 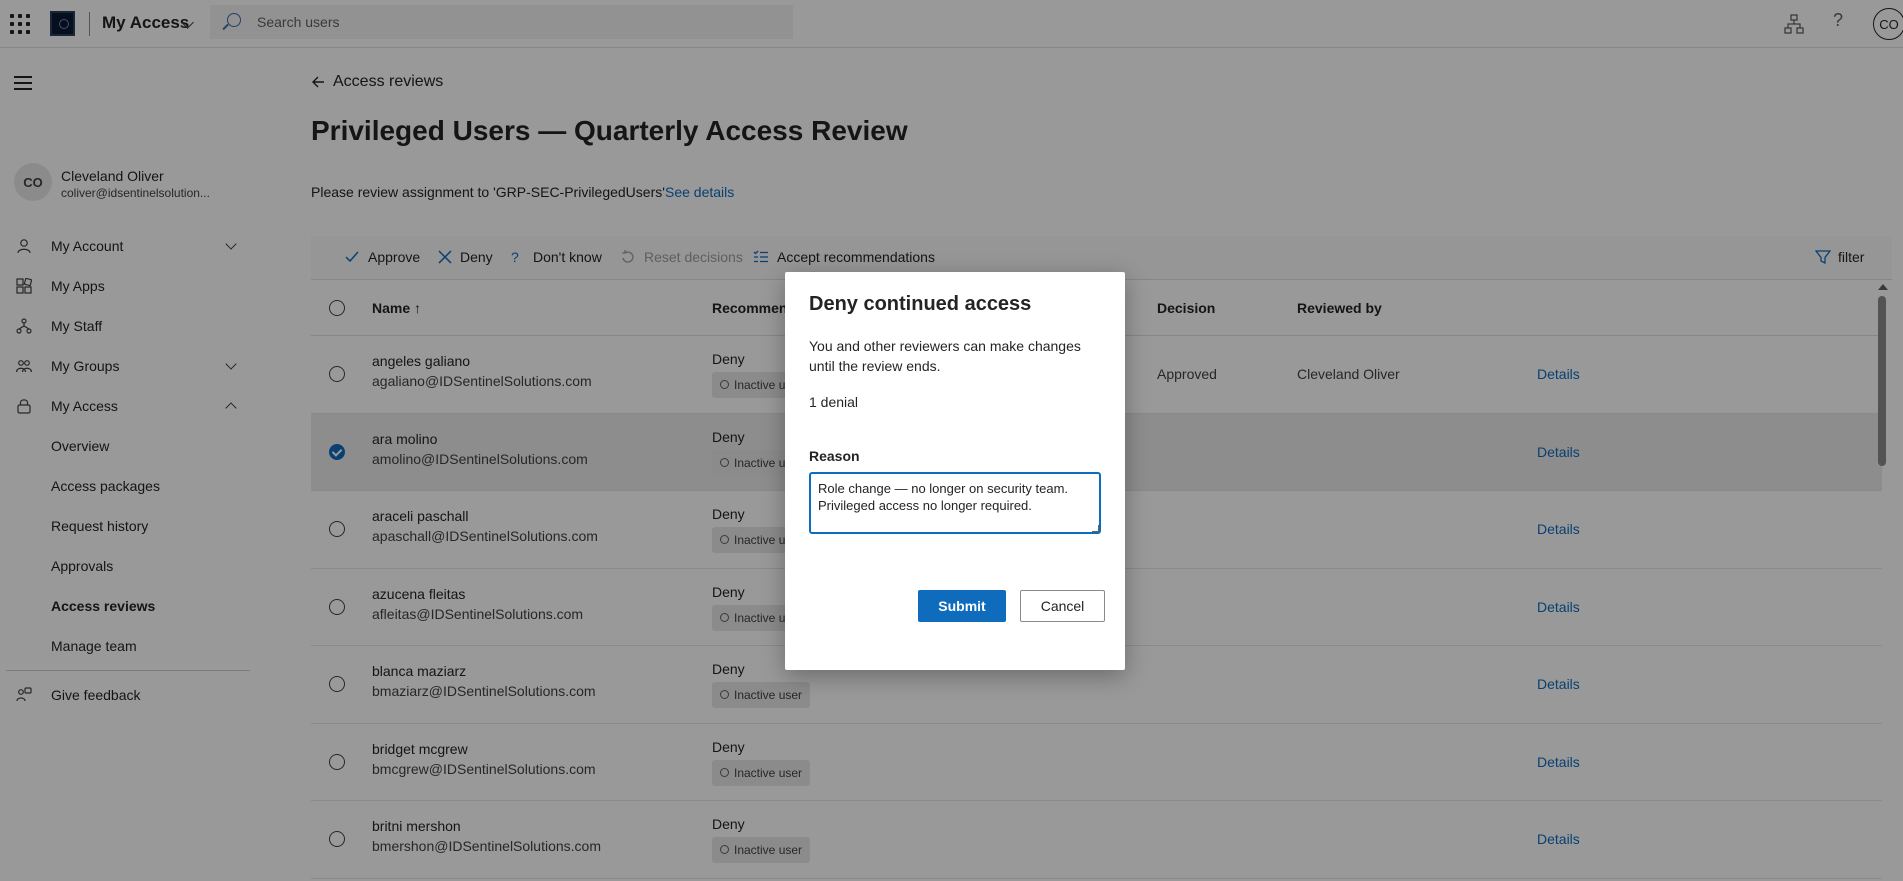 What do you see at coordinates (962, 606) in the screenshot?
I see `submit-button: Submit` at bounding box center [962, 606].